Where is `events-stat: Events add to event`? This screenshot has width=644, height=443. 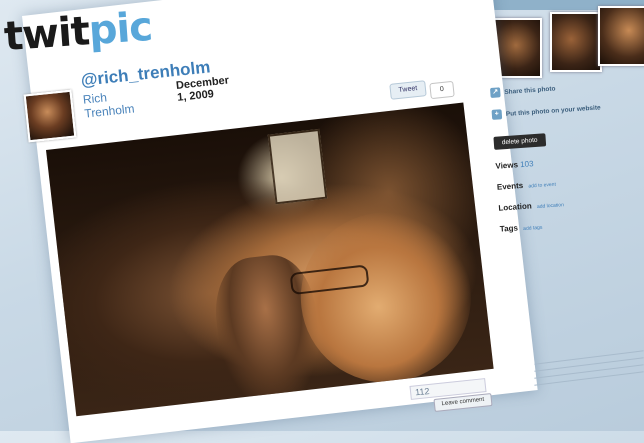
events-stat: Events add to event is located at coordinates (570, 182).